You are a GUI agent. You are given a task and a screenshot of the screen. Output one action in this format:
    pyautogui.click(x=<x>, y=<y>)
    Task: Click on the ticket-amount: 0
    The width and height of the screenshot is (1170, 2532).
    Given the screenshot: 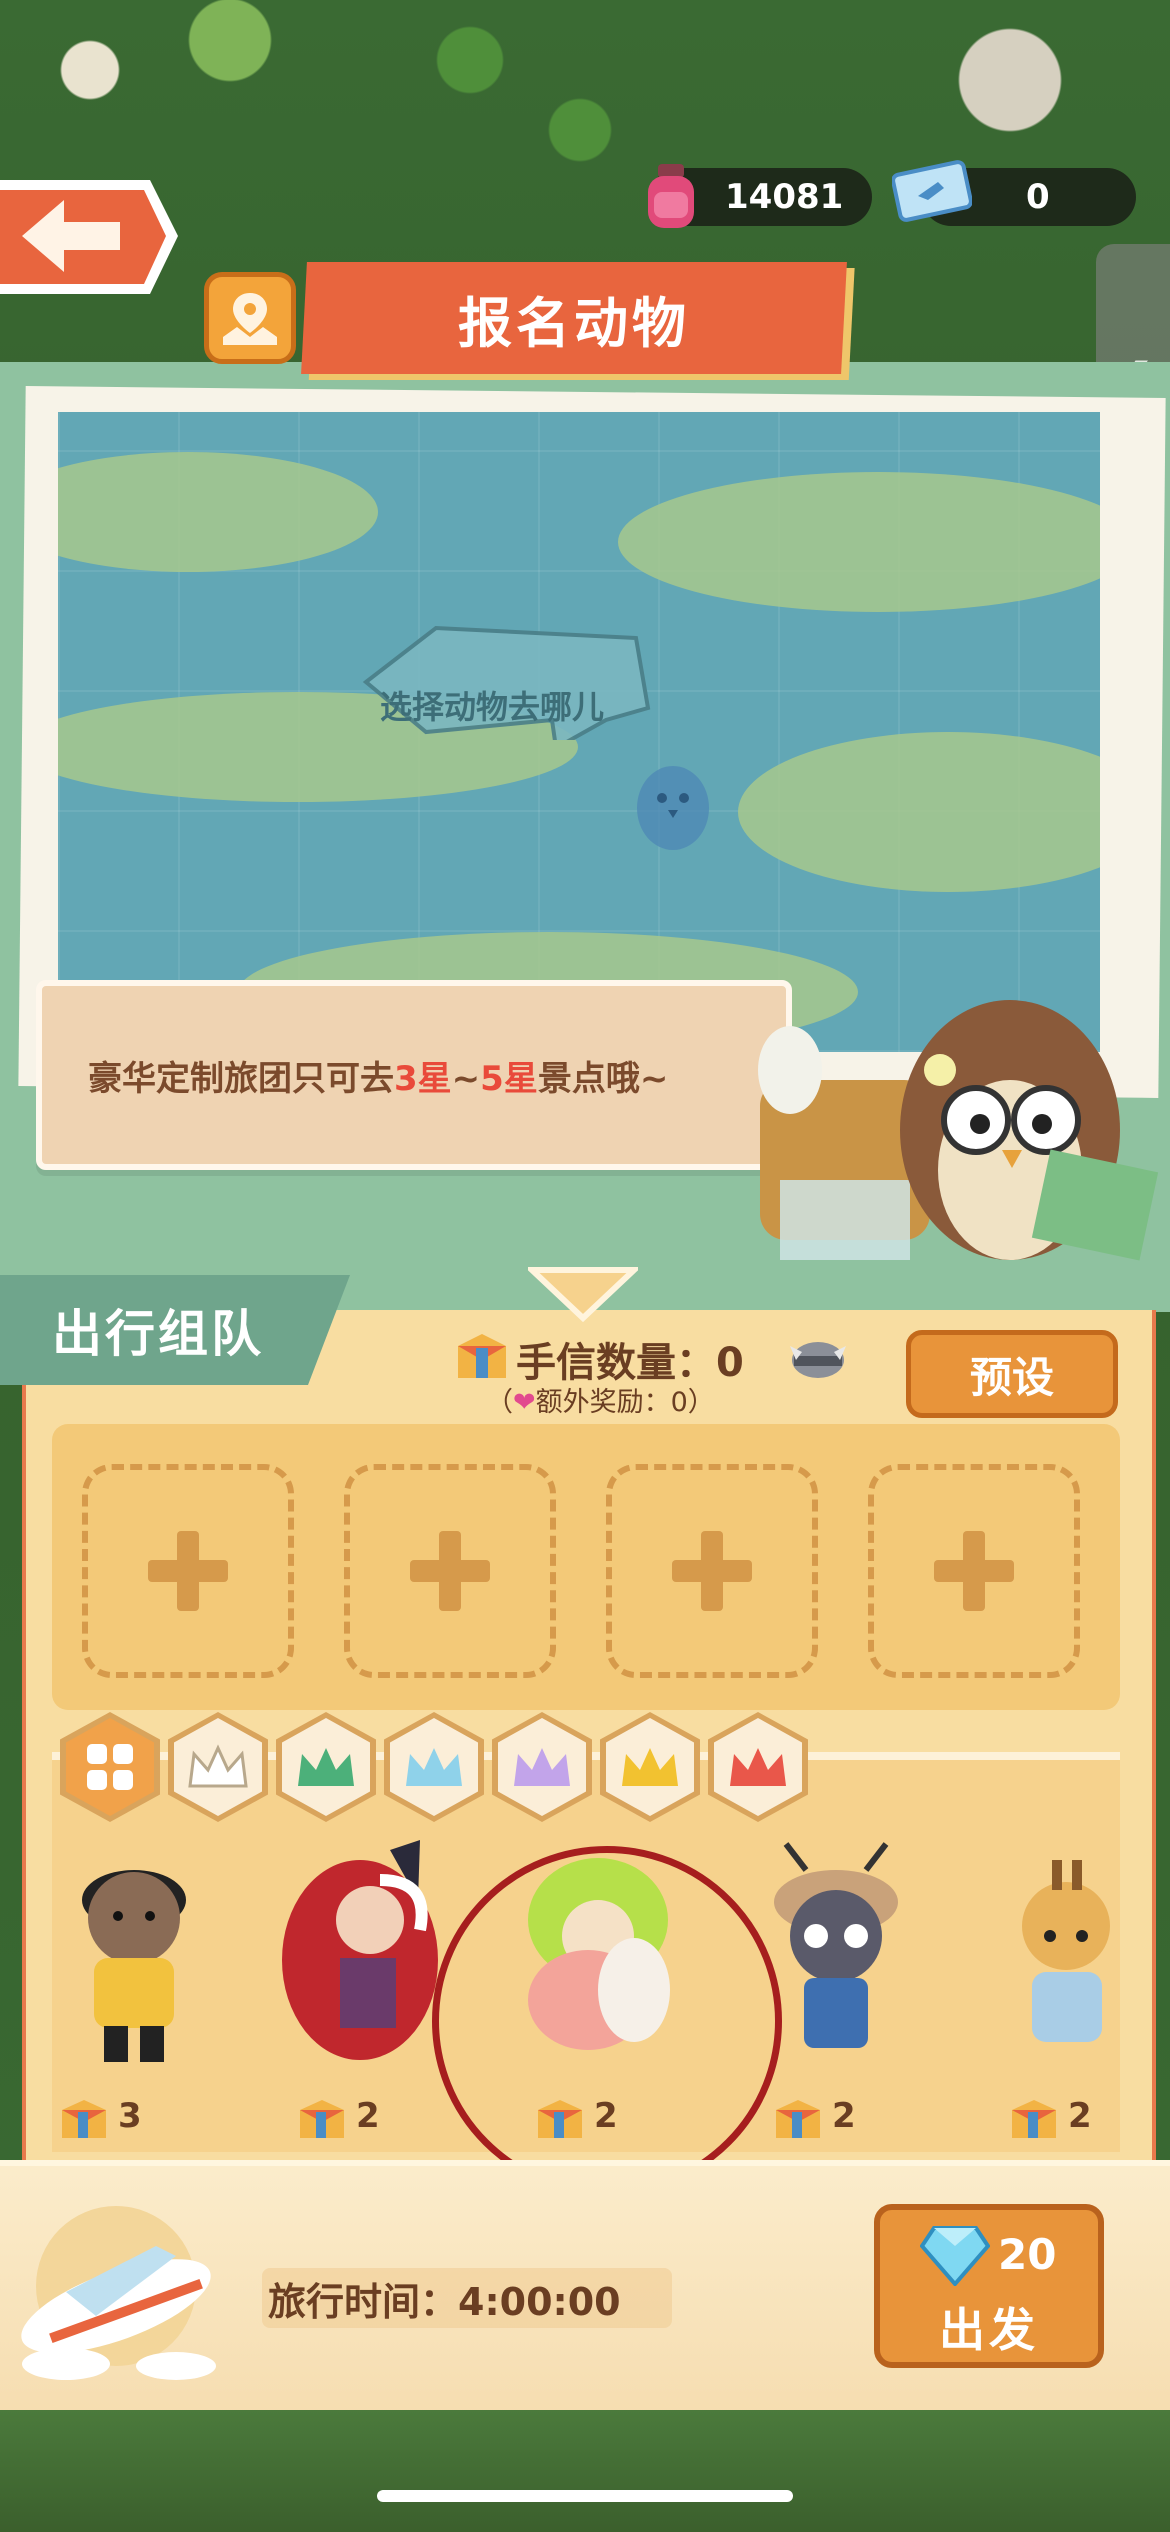 What is the action you would take?
    pyautogui.click(x=1038, y=197)
    